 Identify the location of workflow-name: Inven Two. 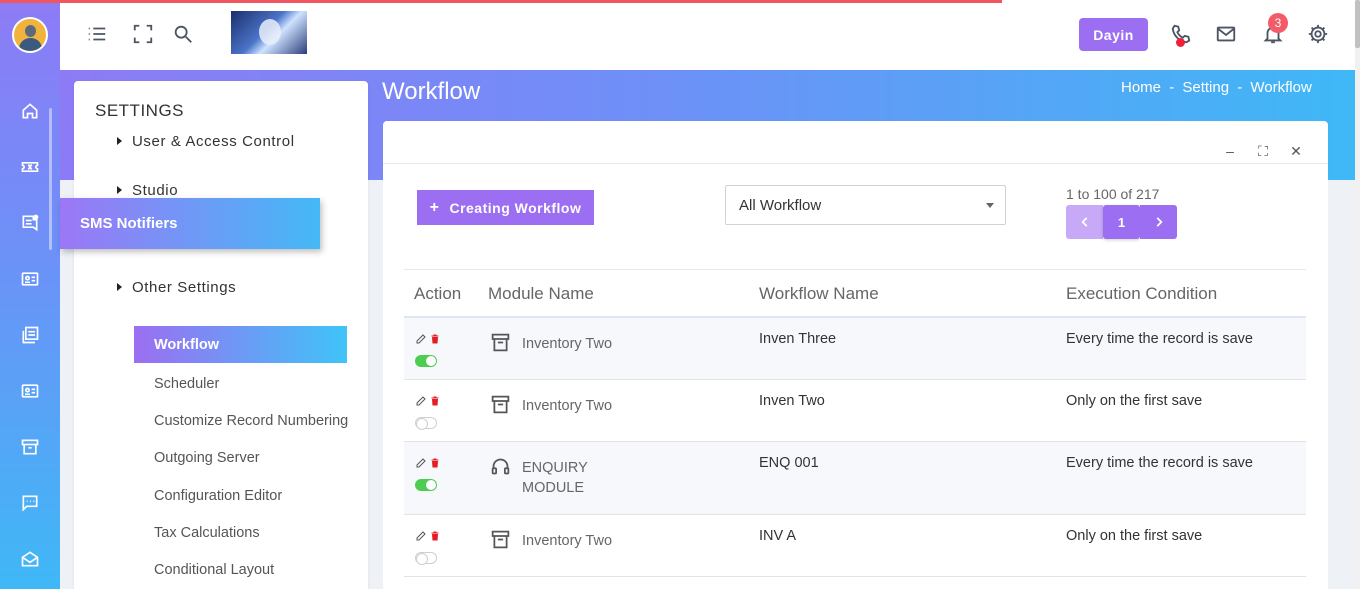
(792, 401).